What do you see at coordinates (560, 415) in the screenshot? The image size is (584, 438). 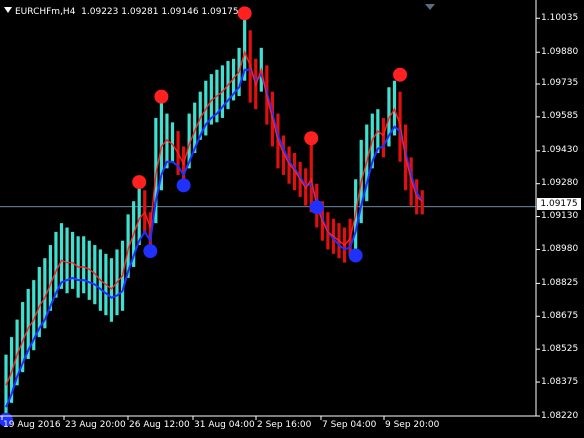 I see `y-tick-label: 1.08220` at bounding box center [560, 415].